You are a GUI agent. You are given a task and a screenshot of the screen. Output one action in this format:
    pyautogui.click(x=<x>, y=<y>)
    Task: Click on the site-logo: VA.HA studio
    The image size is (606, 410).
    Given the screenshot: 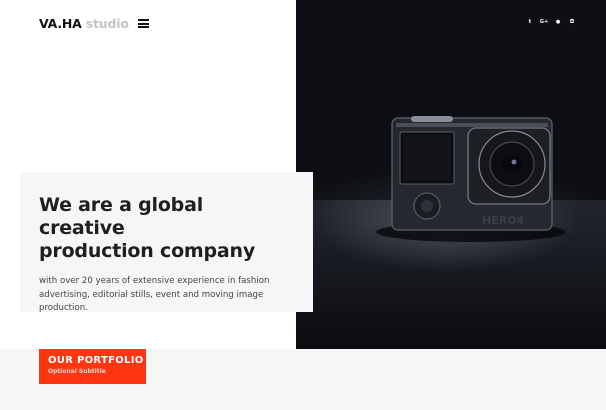 What is the action you would take?
    pyautogui.click(x=84, y=23)
    